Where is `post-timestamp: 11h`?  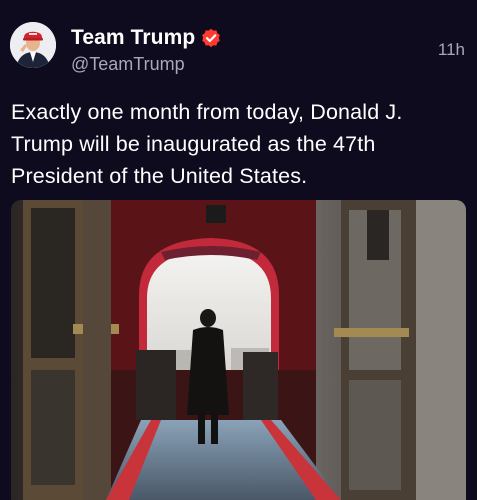
post-timestamp: 11h is located at coordinates (451, 50).